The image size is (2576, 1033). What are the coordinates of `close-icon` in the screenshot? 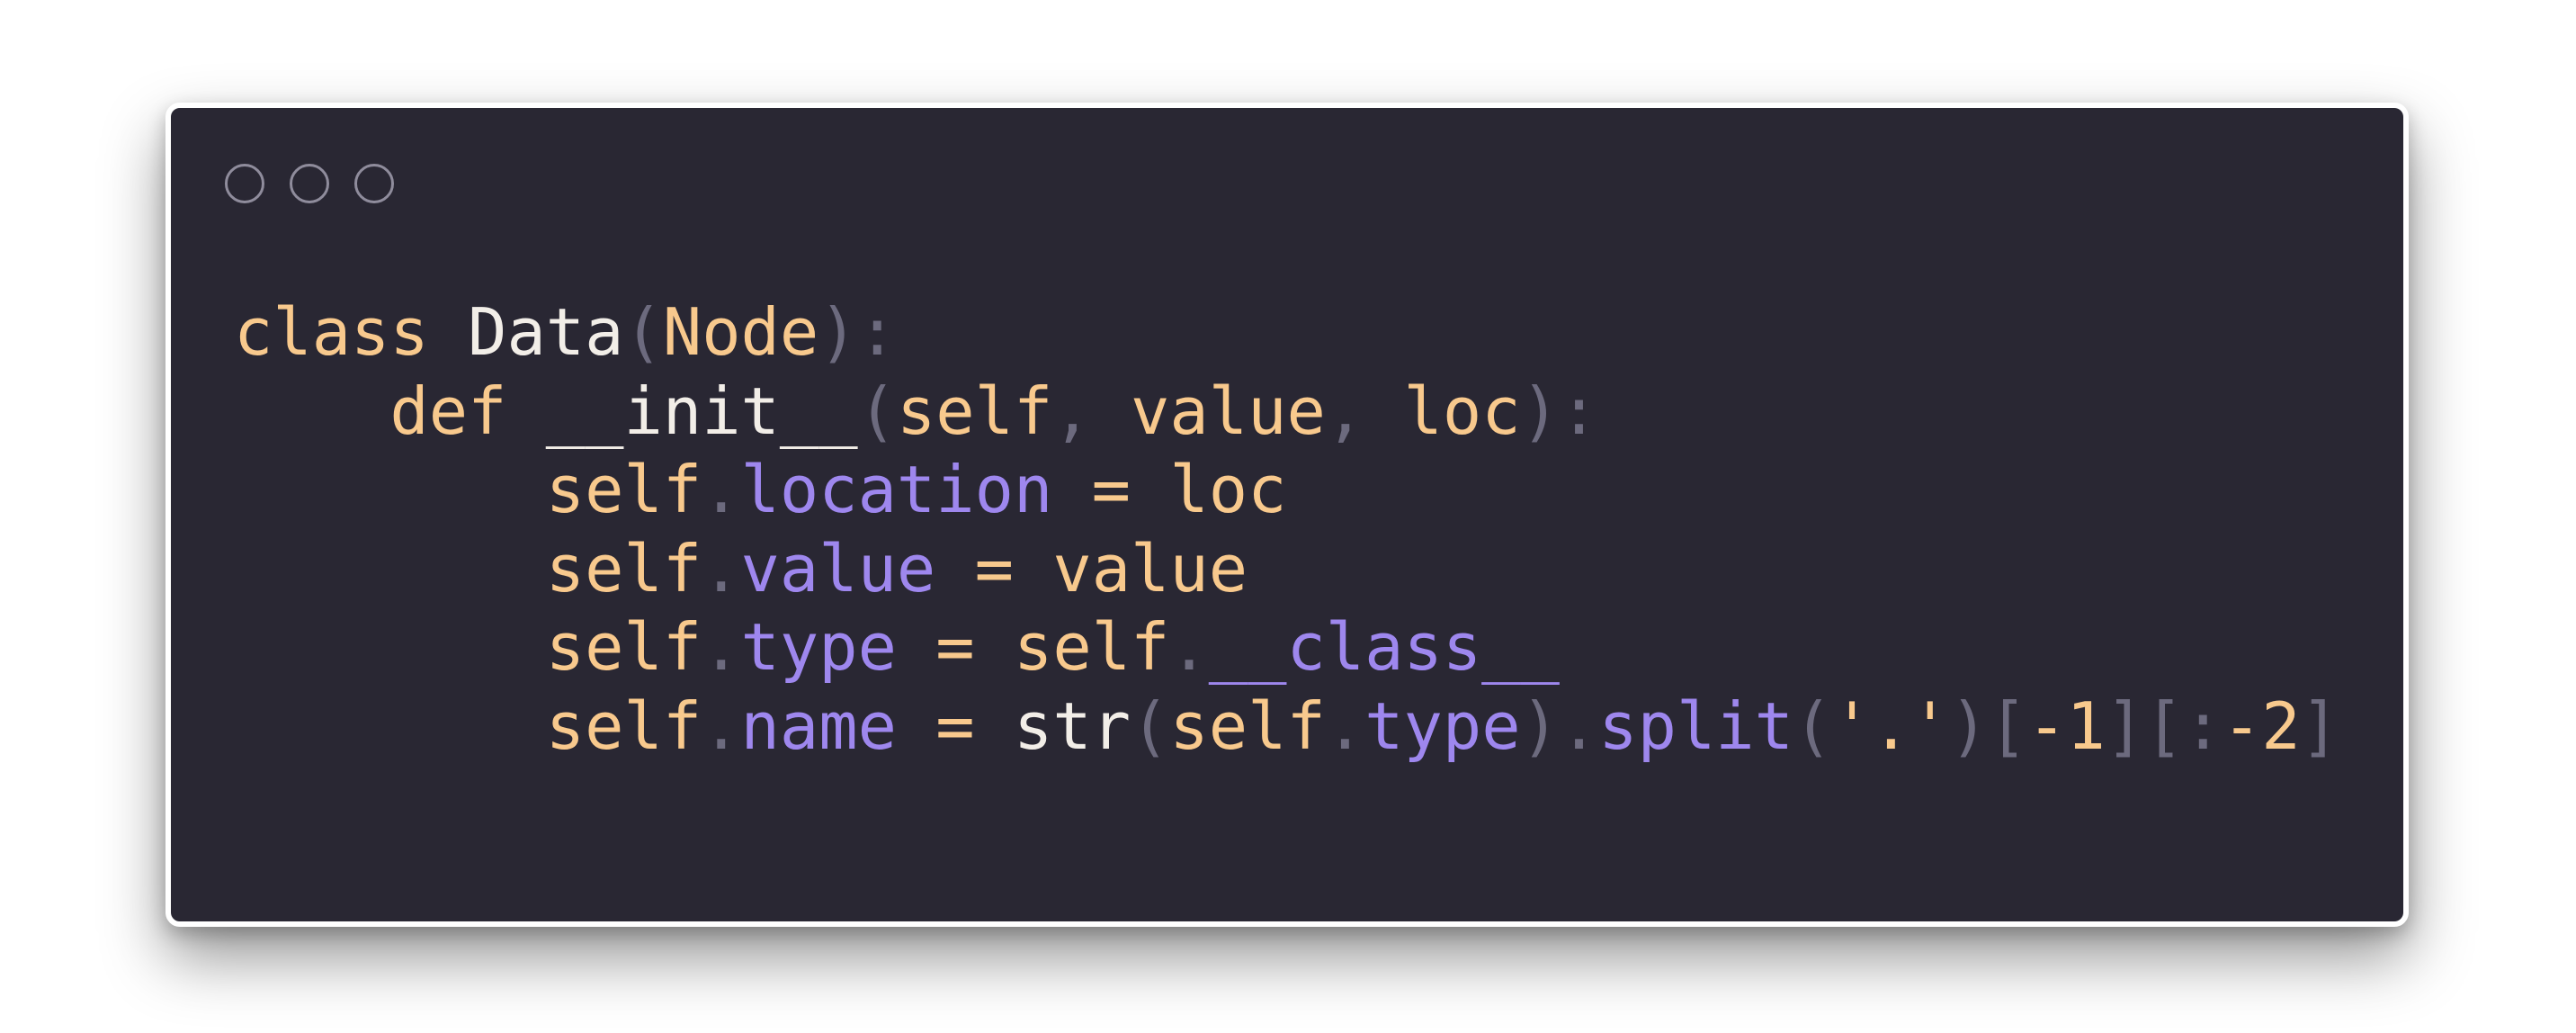 It's located at (244, 183).